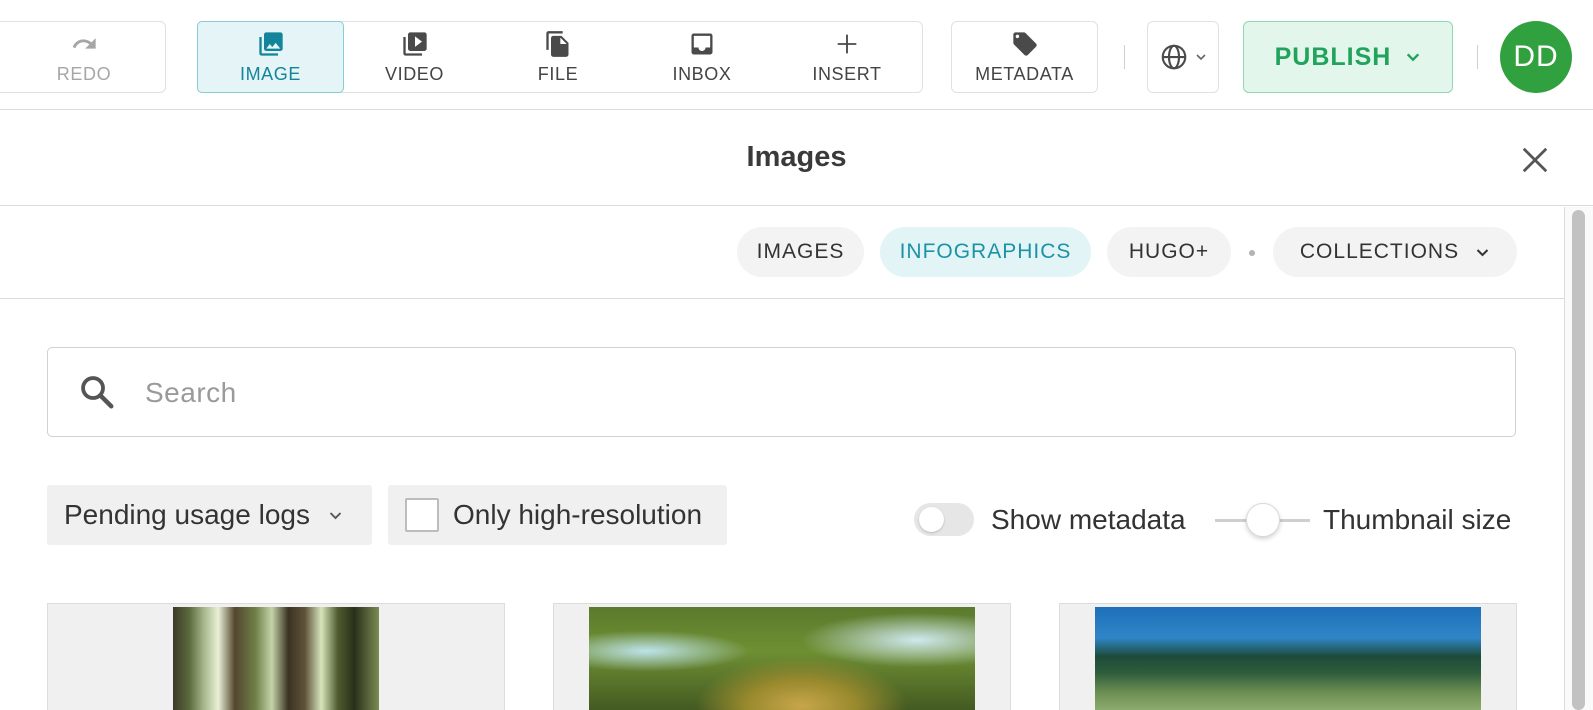  Describe the element at coordinates (84, 73) in the screenshot. I see `redo-label: REDO` at that location.